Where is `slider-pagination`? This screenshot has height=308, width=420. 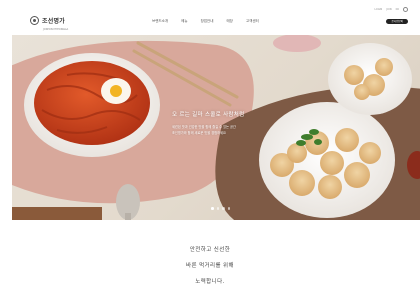 slider-pagination is located at coordinates (220, 208).